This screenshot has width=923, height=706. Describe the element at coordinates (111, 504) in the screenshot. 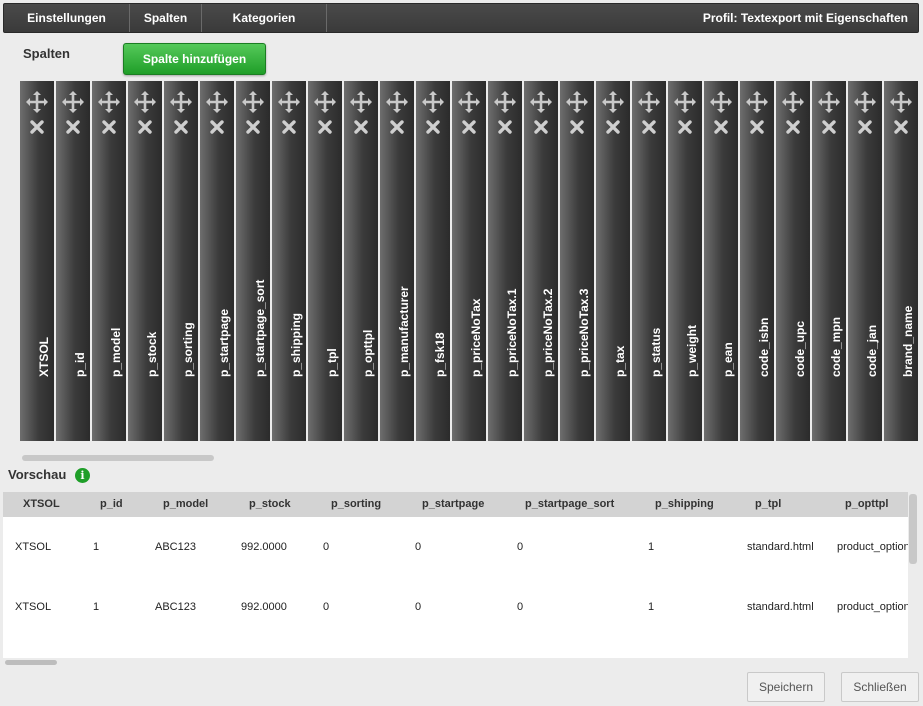

I see `header-p-id: p_id` at that location.